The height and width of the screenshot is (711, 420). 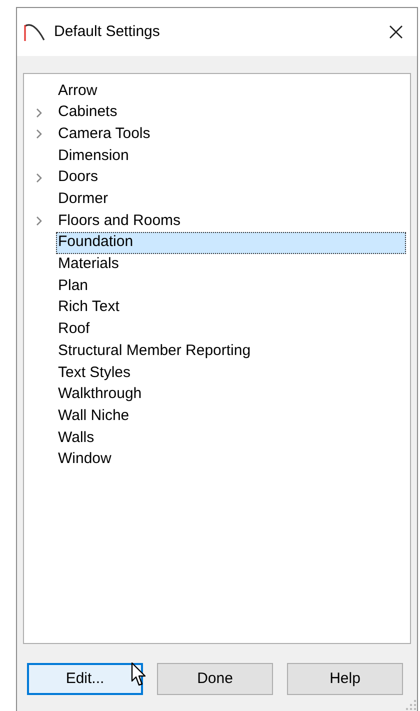 What do you see at coordinates (231, 243) in the screenshot?
I see `tree-item: Foundation` at bounding box center [231, 243].